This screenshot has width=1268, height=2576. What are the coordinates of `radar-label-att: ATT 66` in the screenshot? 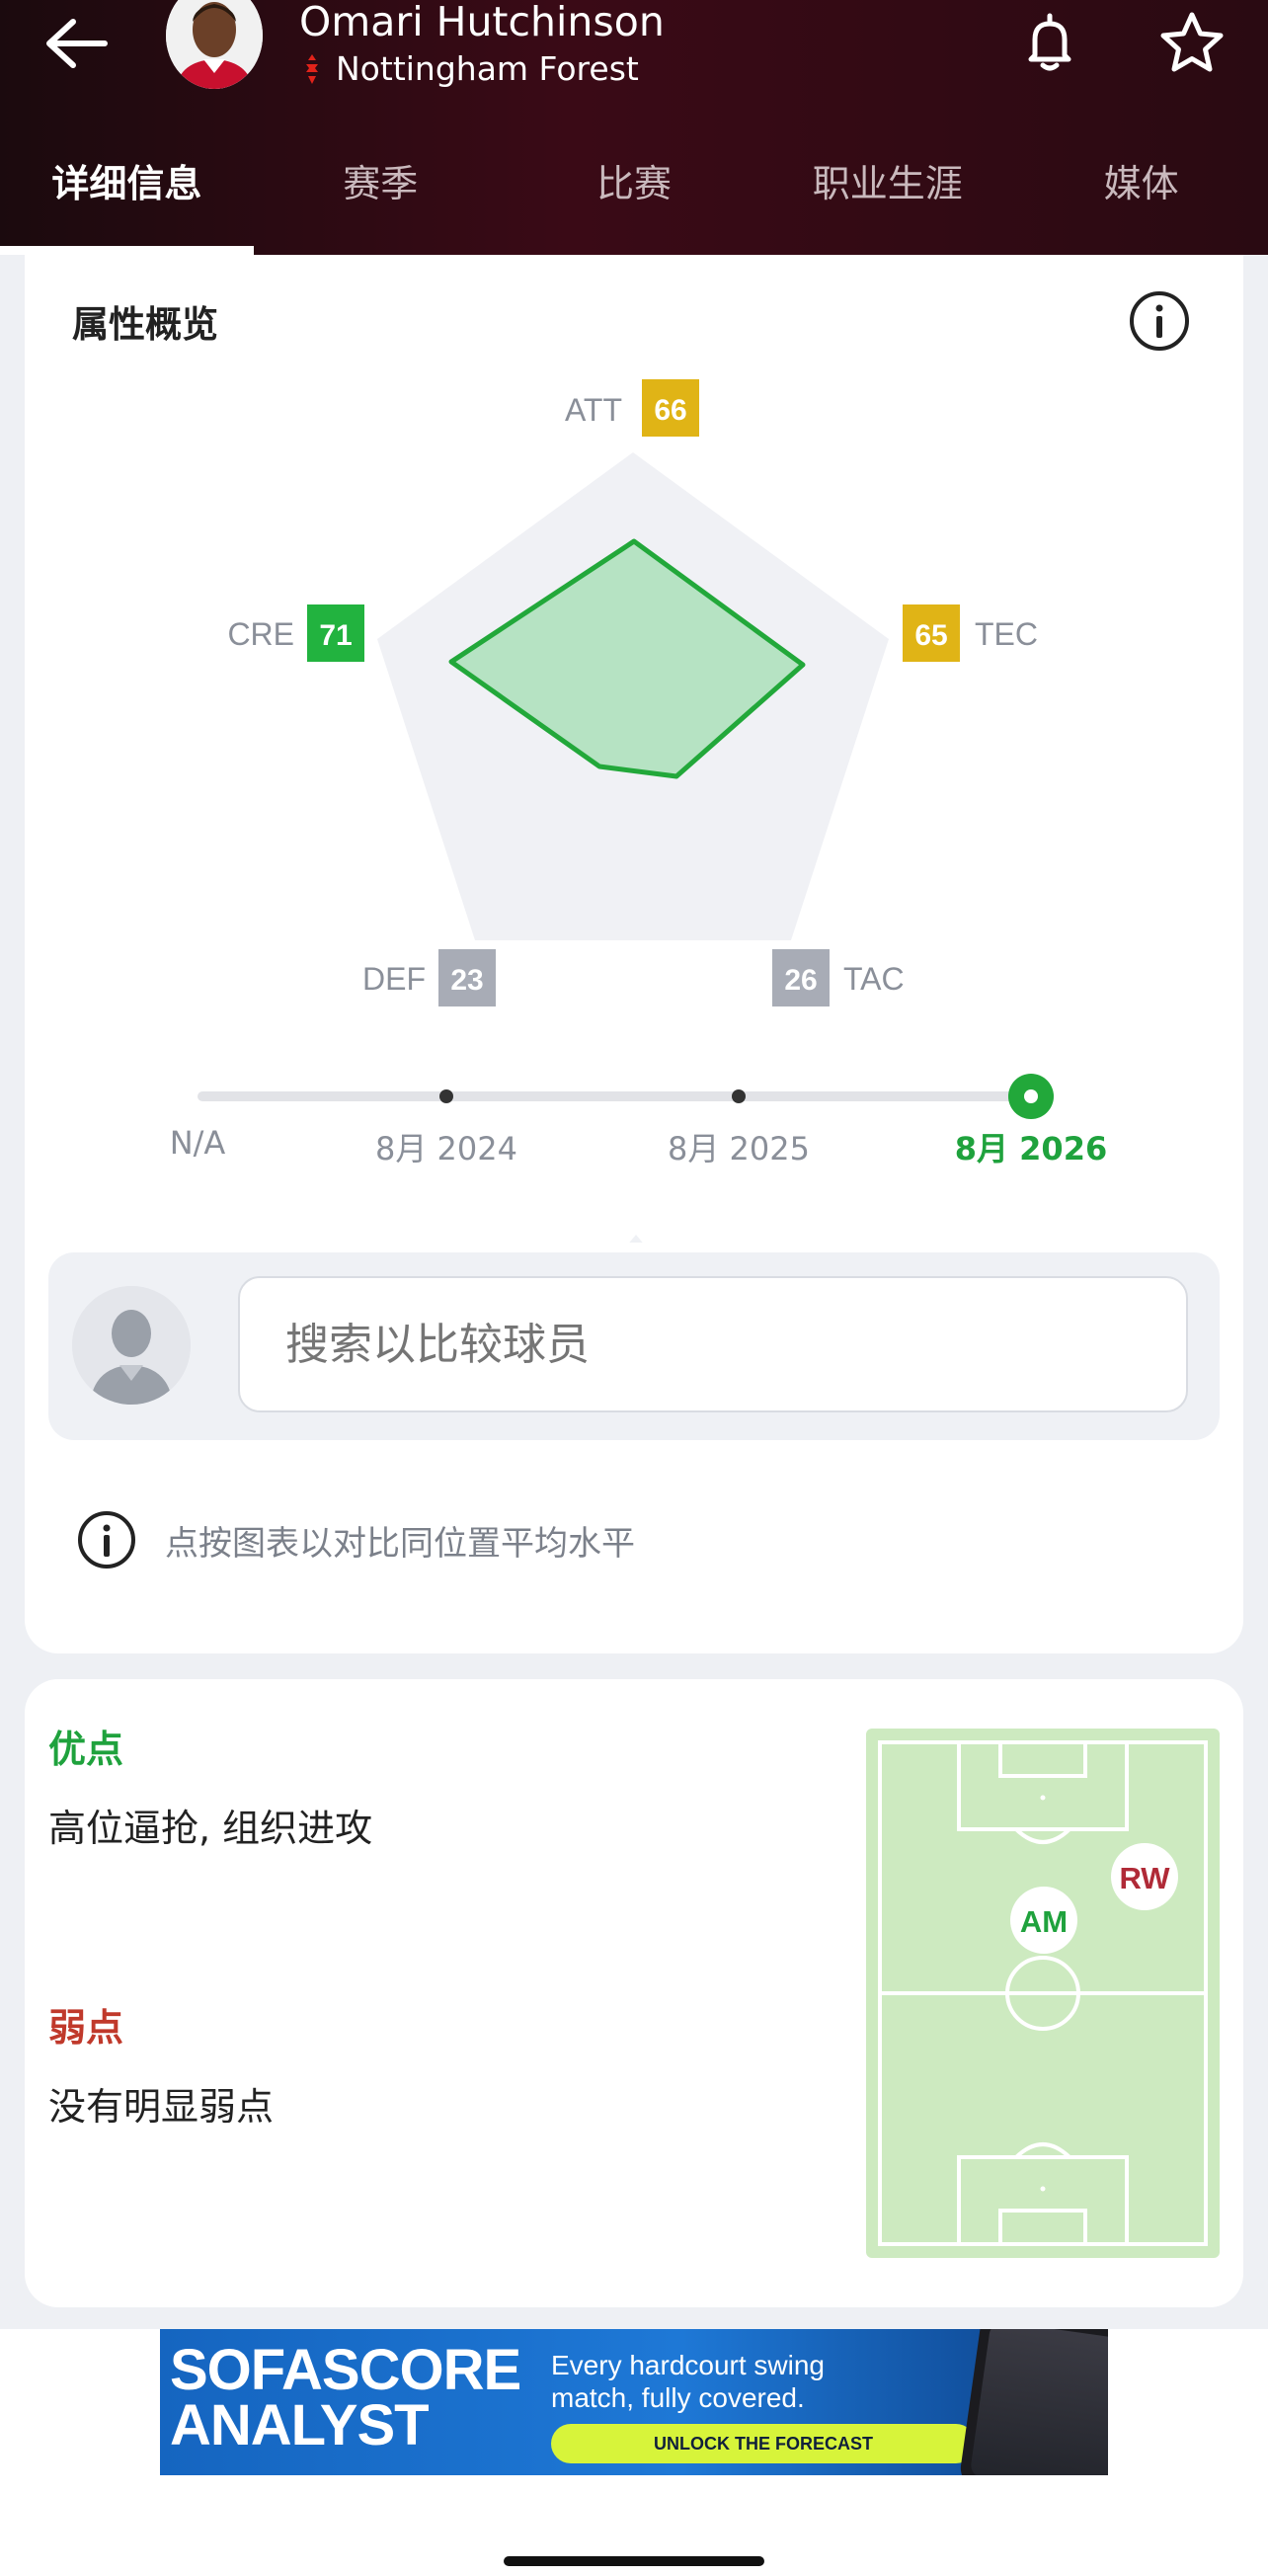 It's located at (632, 408).